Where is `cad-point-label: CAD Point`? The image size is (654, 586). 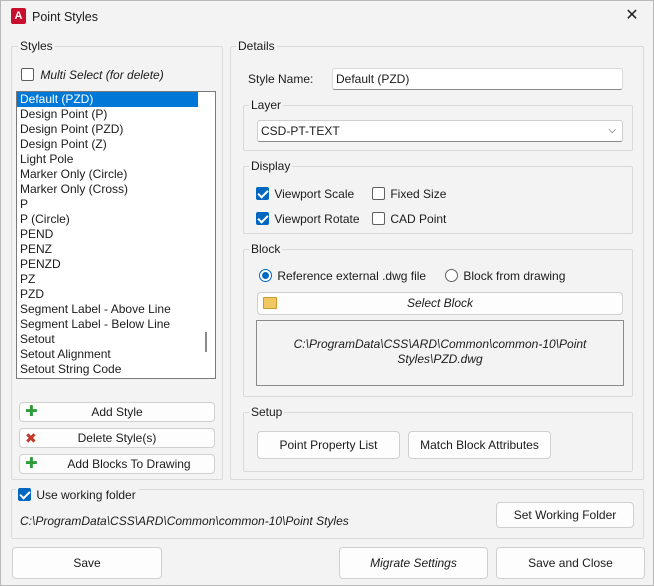
cad-point-label: CAD Point is located at coordinates (418, 218).